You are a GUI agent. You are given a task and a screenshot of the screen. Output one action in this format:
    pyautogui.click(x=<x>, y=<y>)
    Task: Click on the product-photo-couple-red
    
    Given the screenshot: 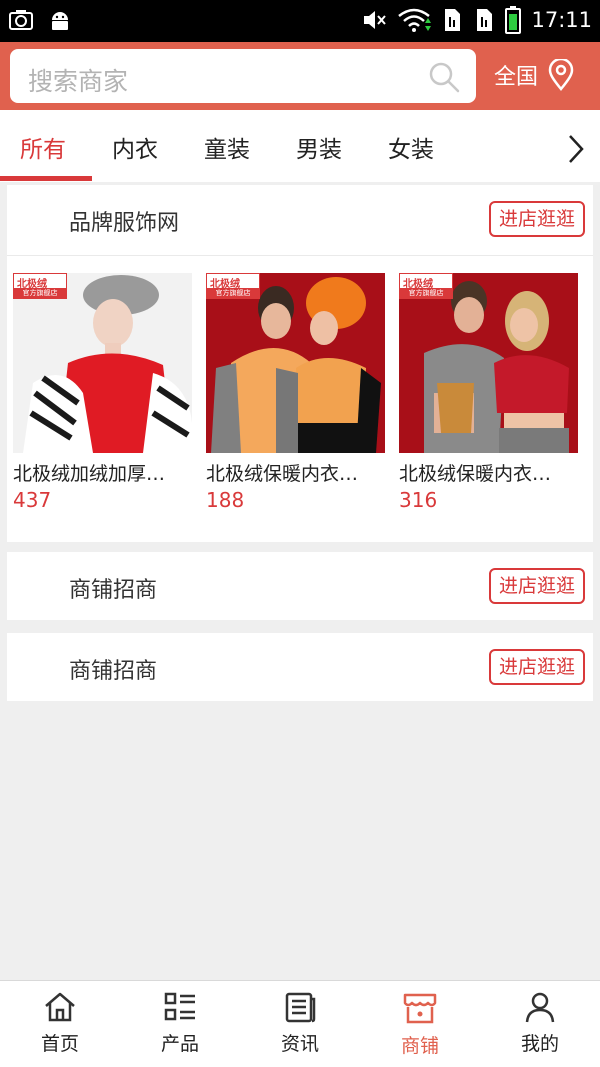 What is the action you would take?
    pyautogui.click(x=488, y=363)
    